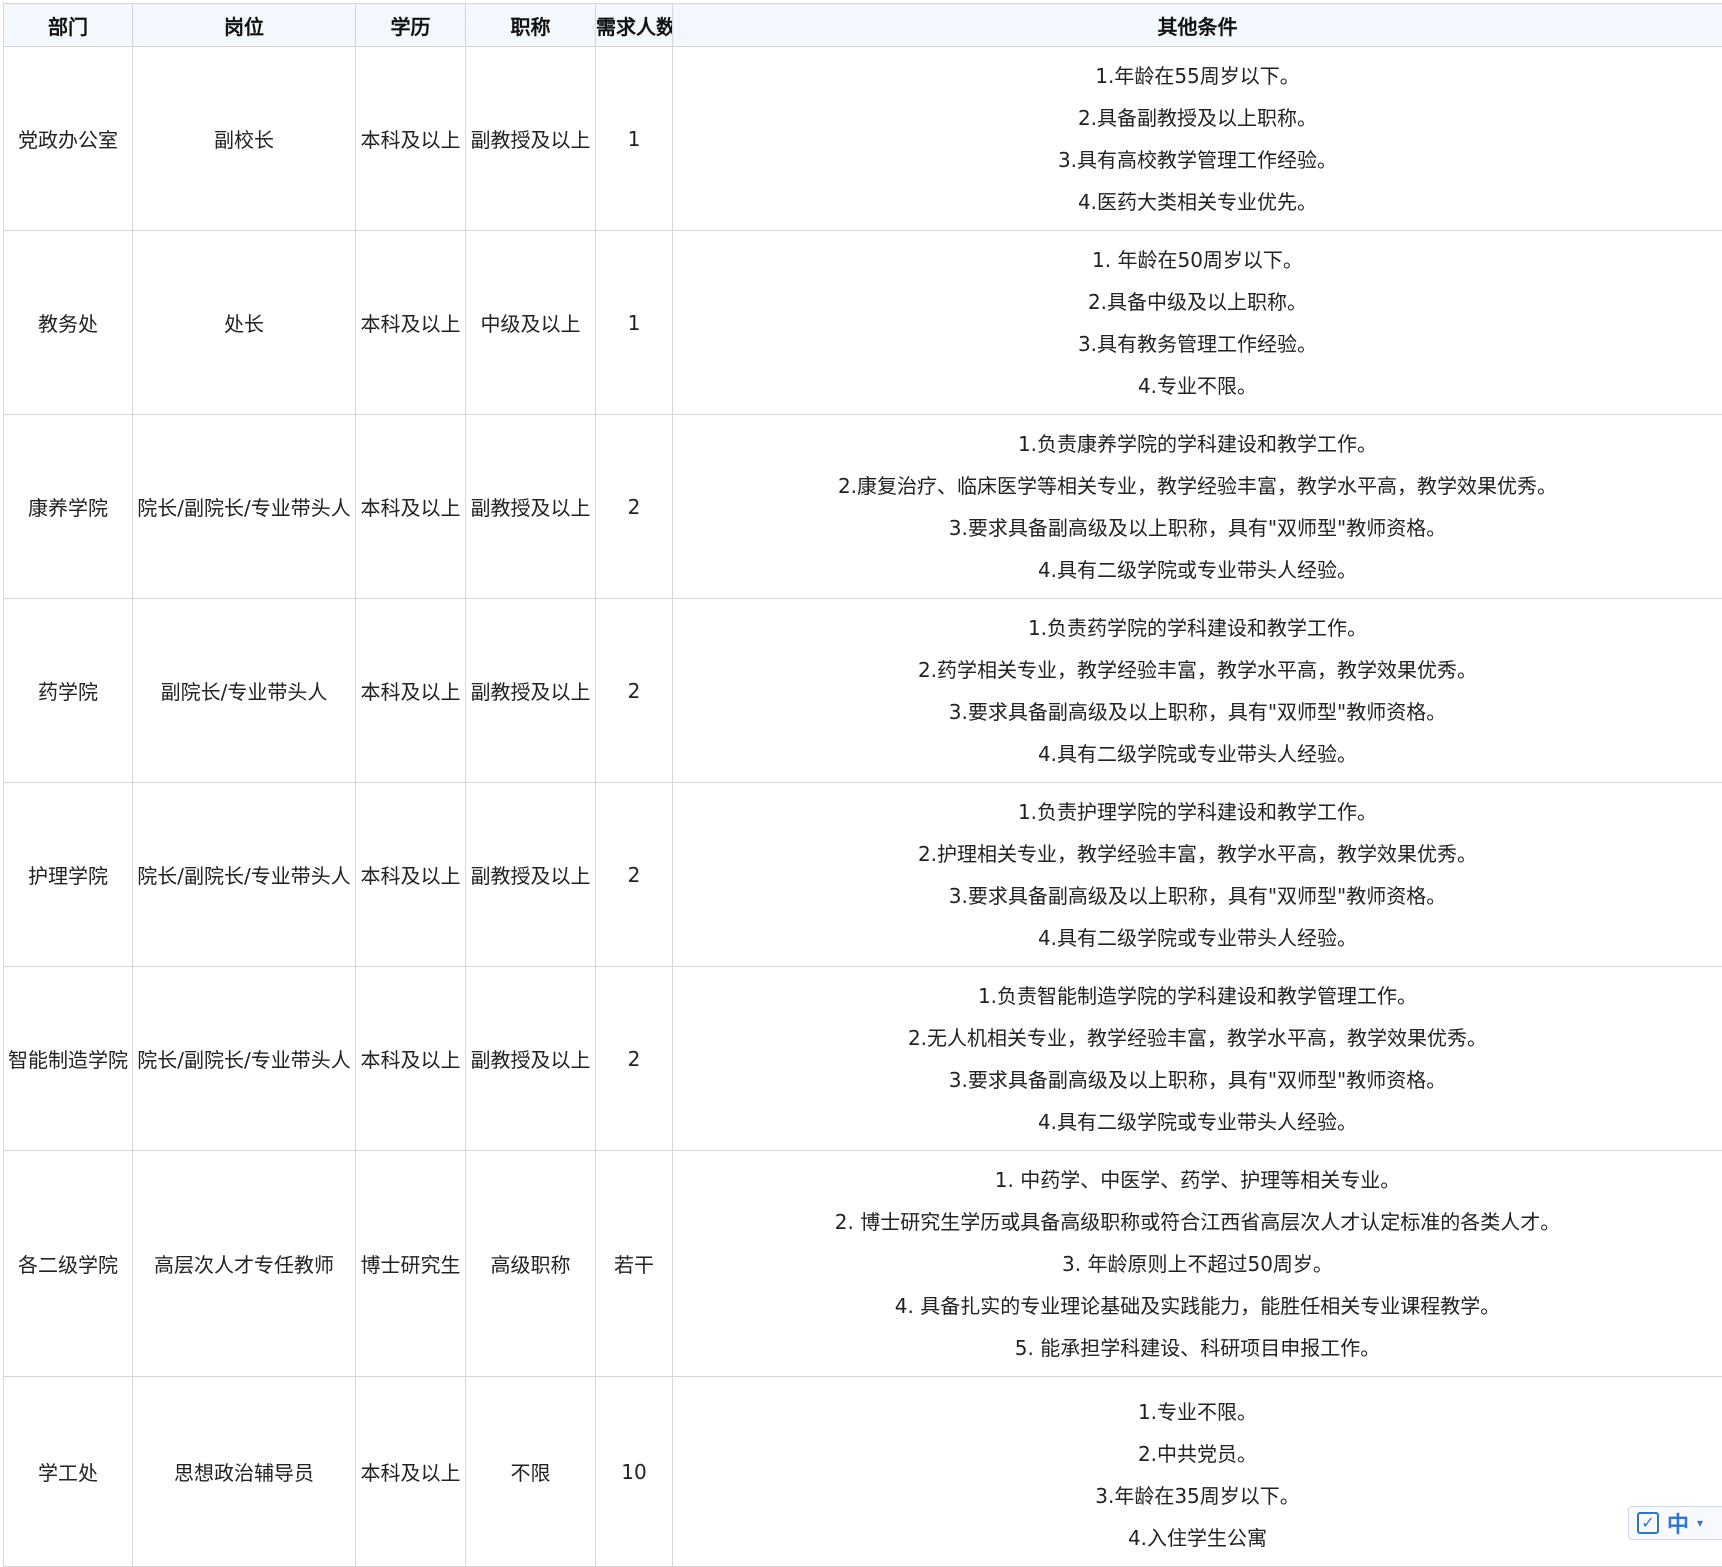 This screenshot has width=1722, height=1567. Describe the element at coordinates (1197, 1538) in the screenshot. I see `condition-line: 4.入住学生公寓` at that location.